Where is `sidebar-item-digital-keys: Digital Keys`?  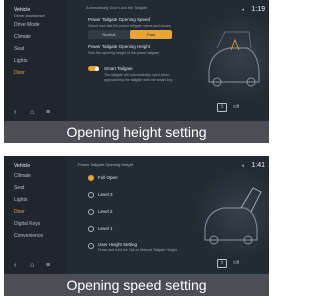 sidebar-item-digital-keys: Digital Keys is located at coordinates (27, 224).